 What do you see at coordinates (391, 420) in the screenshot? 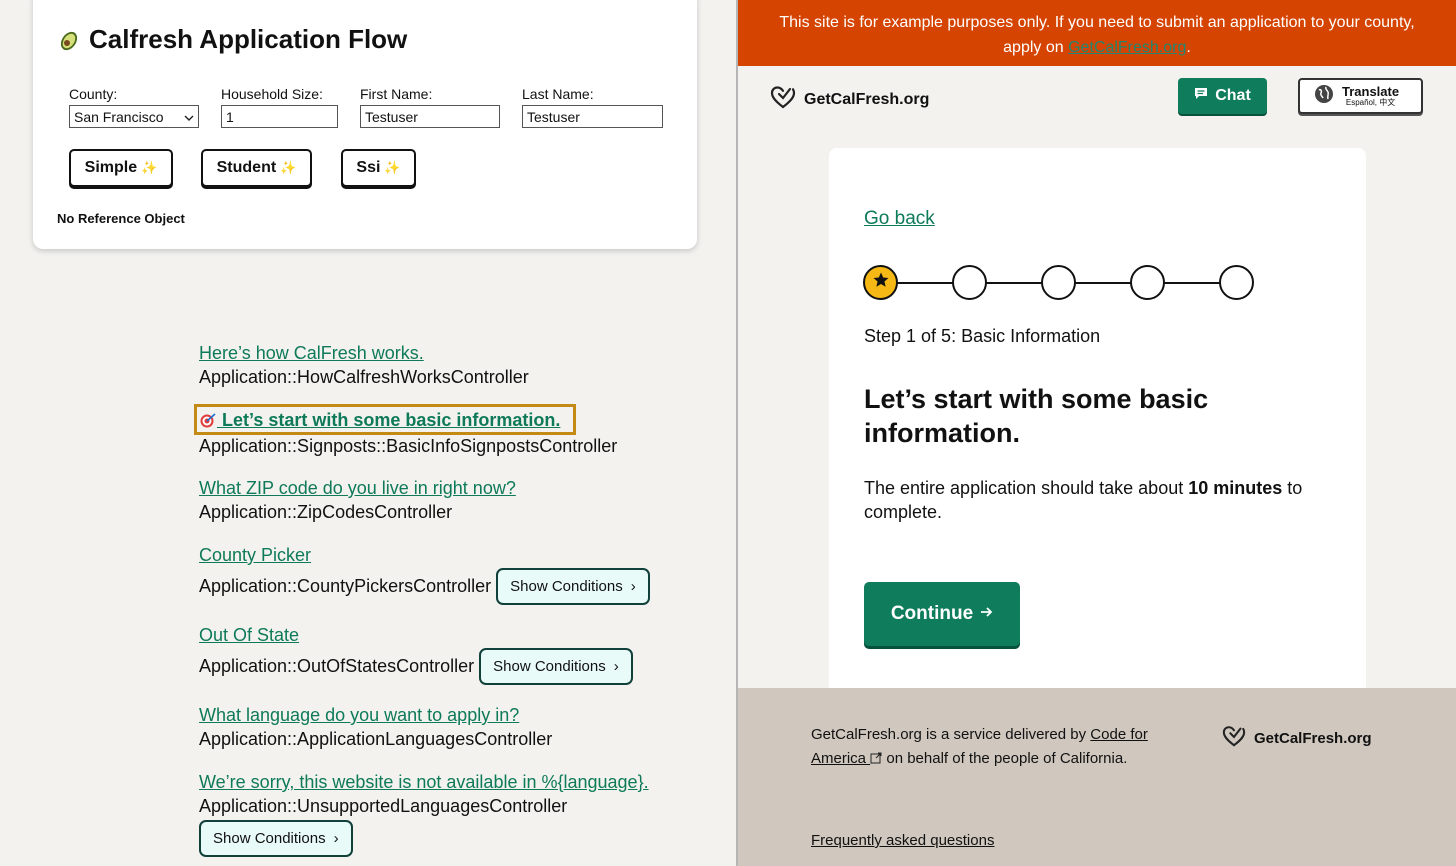
I see `flow-link-current-text: Let’s start with some basic information.` at bounding box center [391, 420].